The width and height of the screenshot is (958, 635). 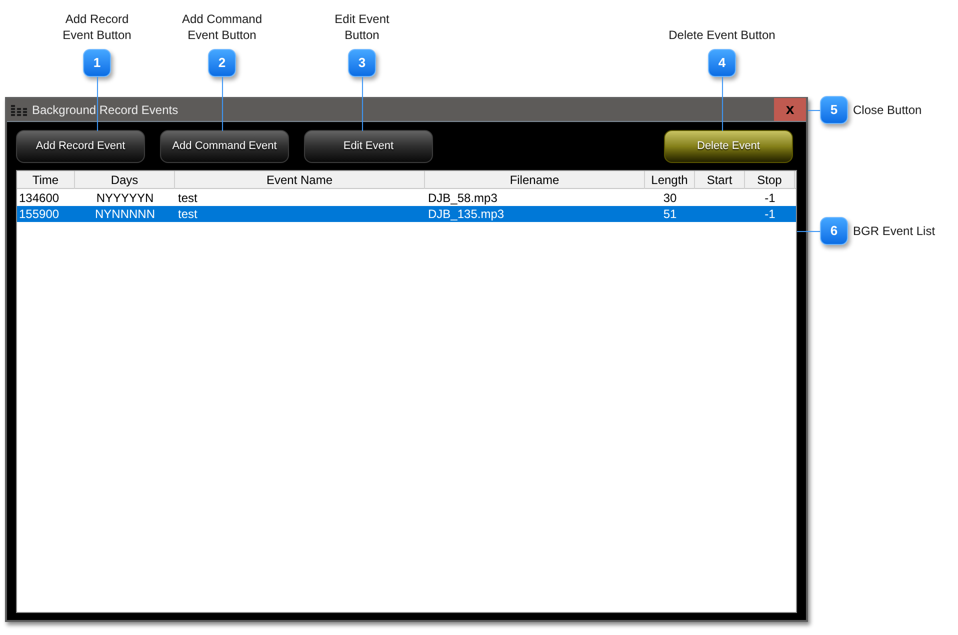 What do you see at coordinates (720, 180) in the screenshot?
I see `column-header: Start` at bounding box center [720, 180].